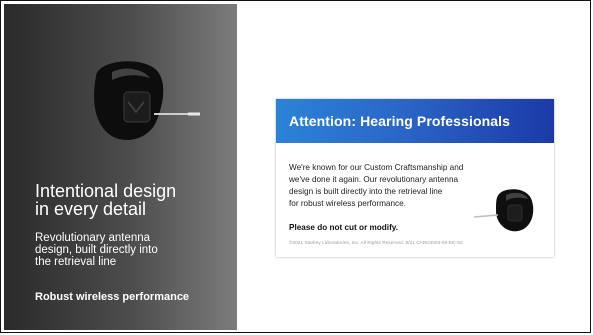  What do you see at coordinates (106, 200) in the screenshot?
I see `panel-title: Intentional design in every detail` at bounding box center [106, 200].